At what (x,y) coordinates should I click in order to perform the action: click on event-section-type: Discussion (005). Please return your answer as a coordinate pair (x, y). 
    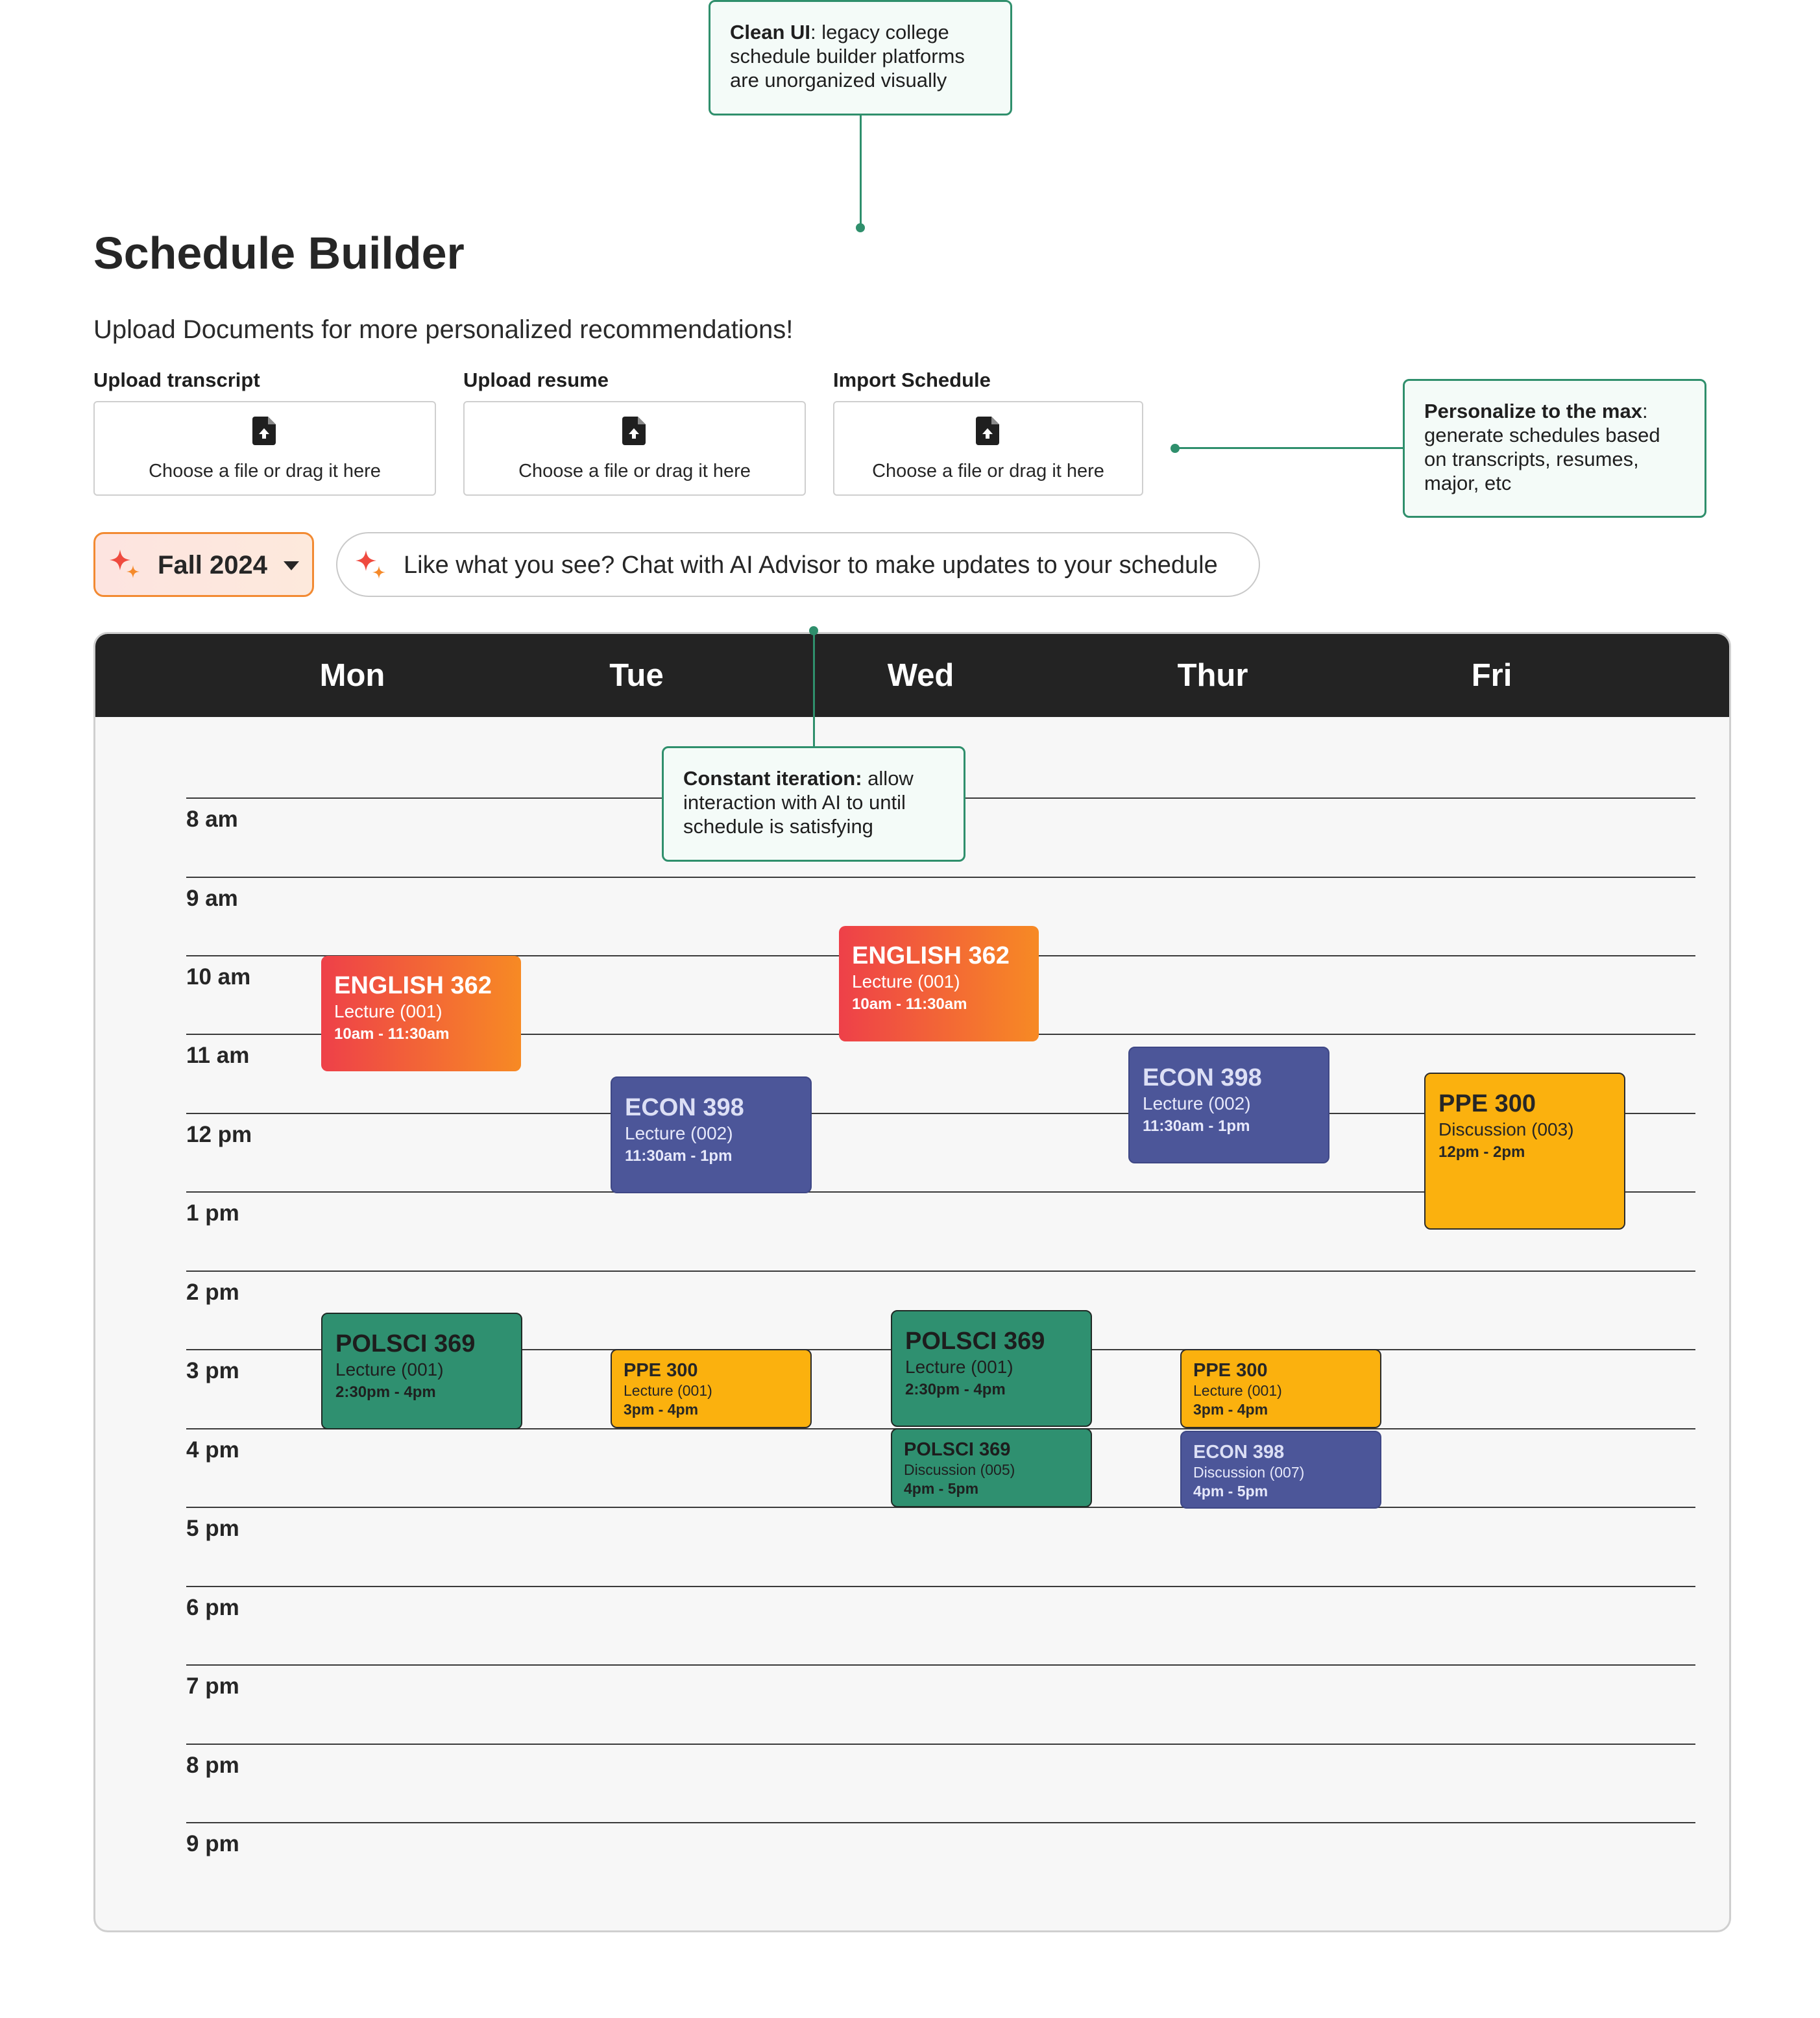
    Looking at the image, I should click on (959, 1470).